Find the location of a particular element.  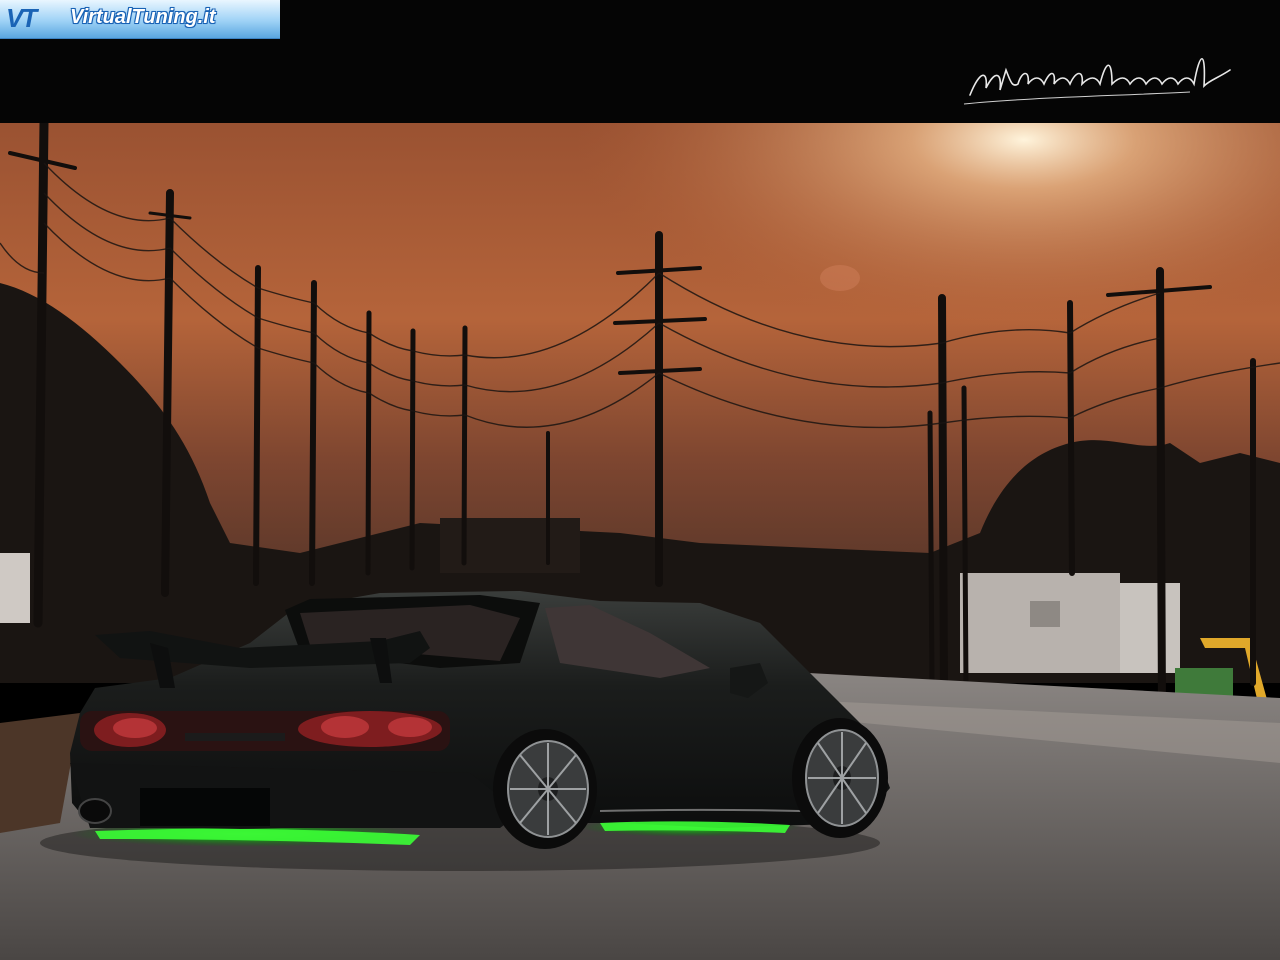

signature is located at coordinates (1097, 81).